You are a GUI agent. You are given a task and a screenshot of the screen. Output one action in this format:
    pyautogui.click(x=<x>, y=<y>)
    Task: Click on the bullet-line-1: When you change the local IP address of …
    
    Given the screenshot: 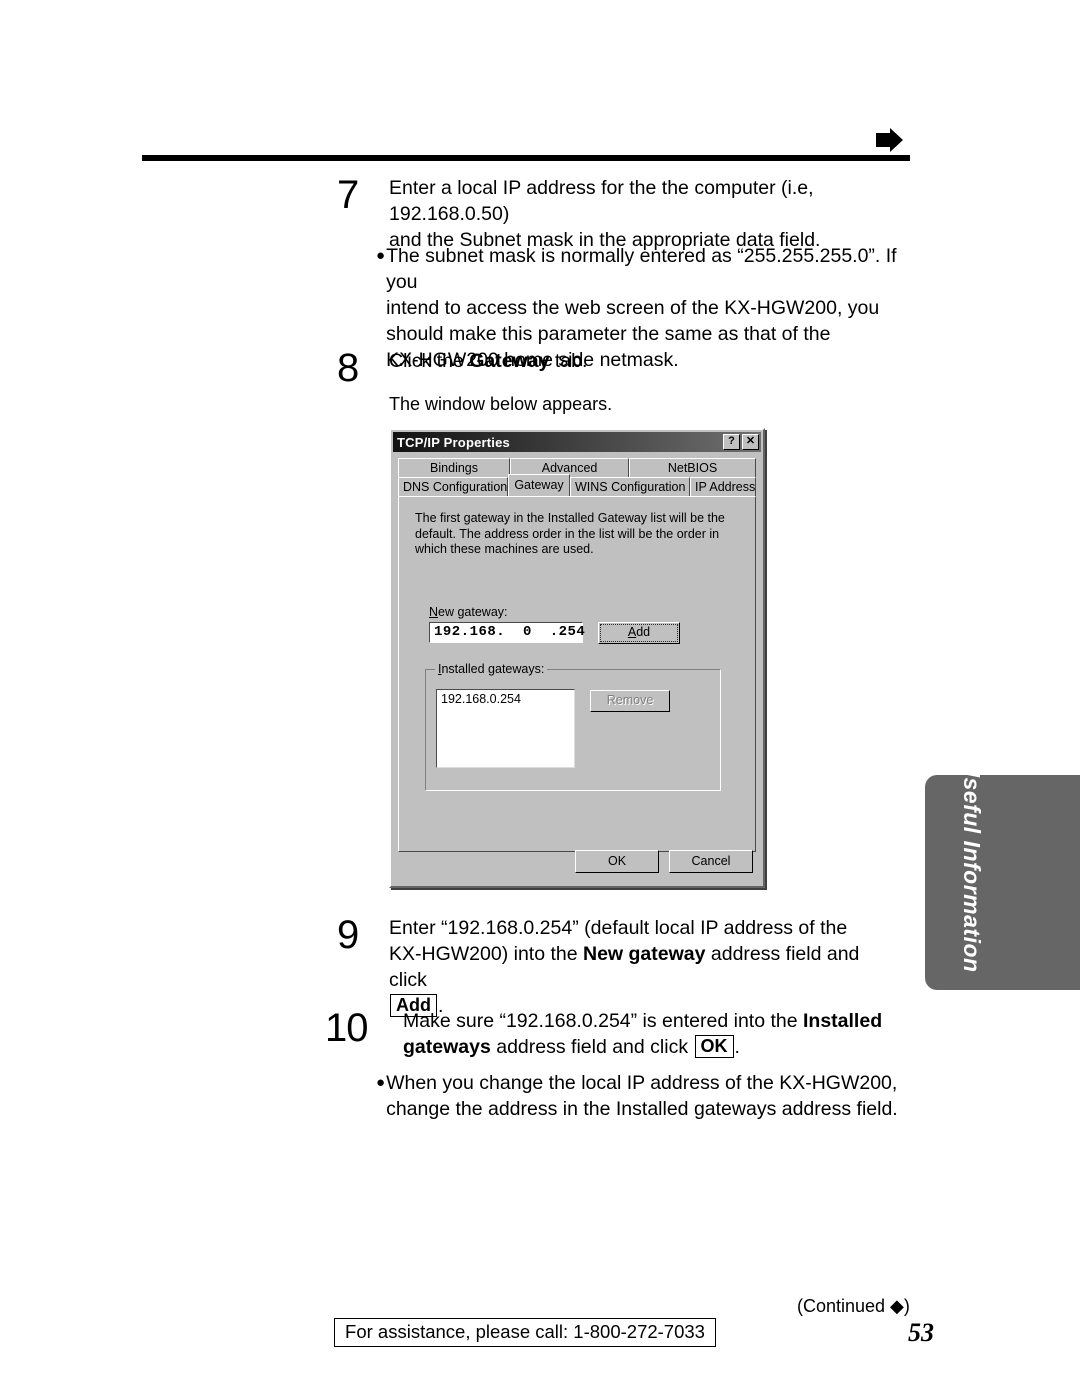 What is the action you would take?
    pyautogui.click(x=642, y=1083)
    